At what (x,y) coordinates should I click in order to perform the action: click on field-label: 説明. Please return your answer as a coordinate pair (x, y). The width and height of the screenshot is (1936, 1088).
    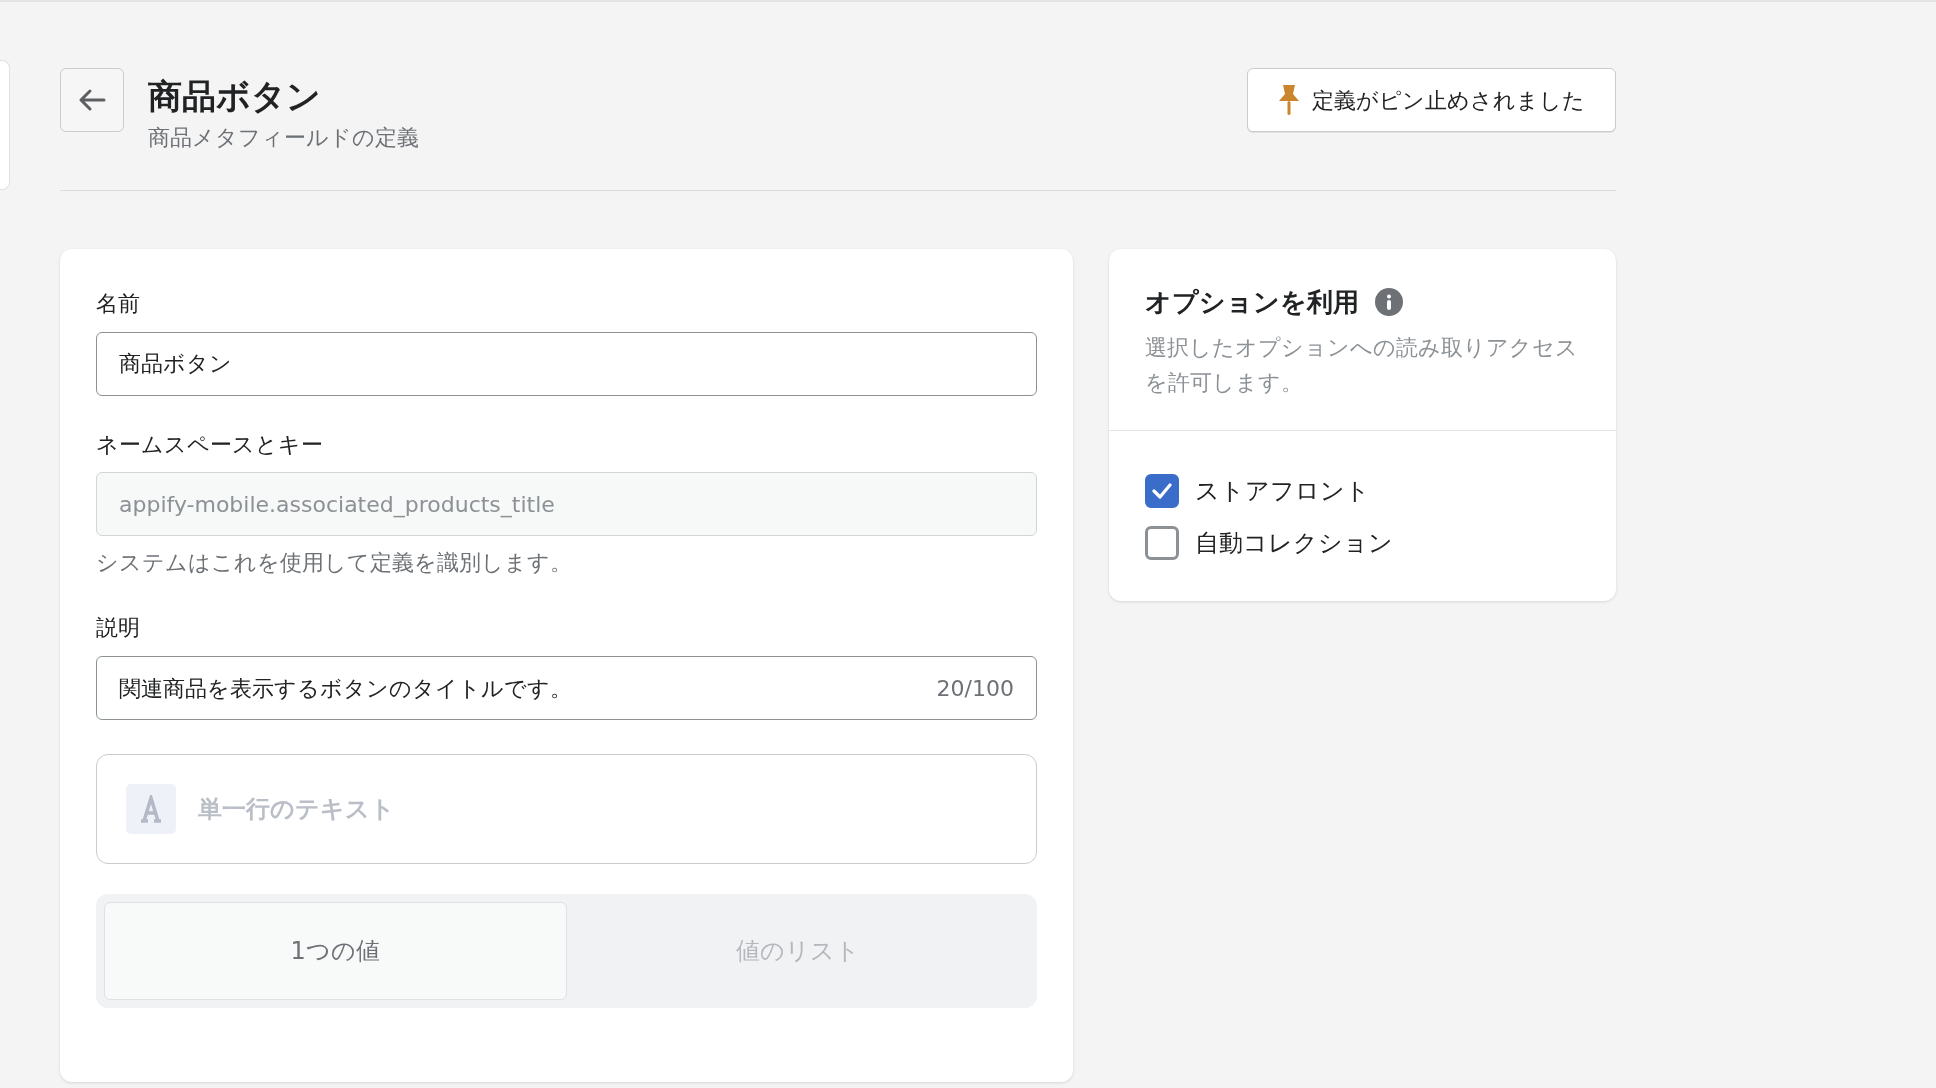
    Looking at the image, I should click on (118, 628).